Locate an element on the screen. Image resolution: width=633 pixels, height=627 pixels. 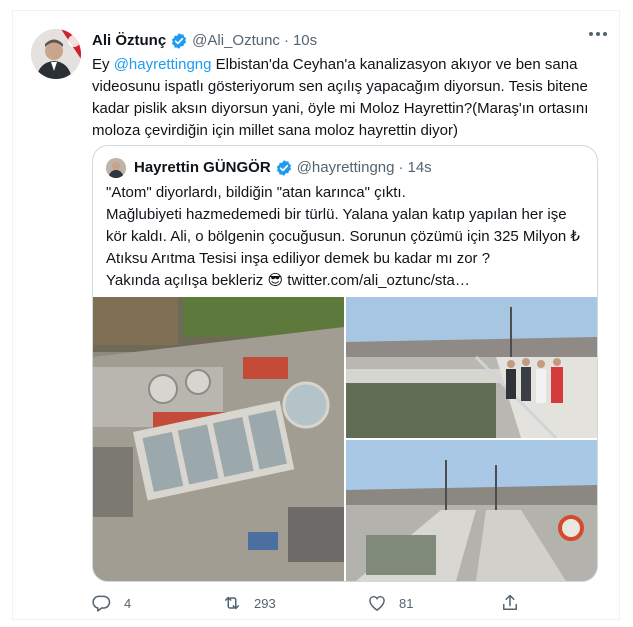
tweet-actions-bar: 4 293 81 is located at coordinates (307, 605).